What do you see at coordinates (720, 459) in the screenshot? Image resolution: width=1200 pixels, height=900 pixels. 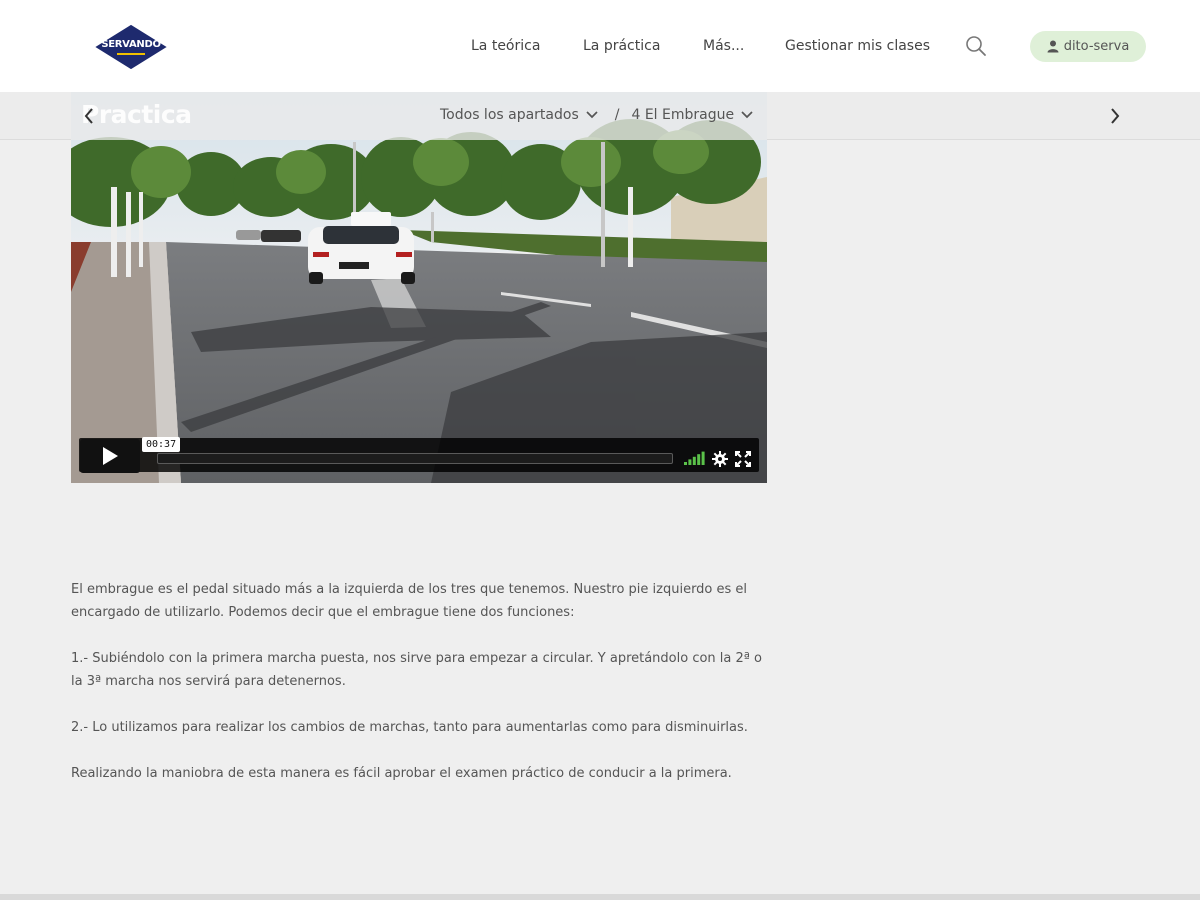 I see `gear-icon` at bounding box center [720, 459].